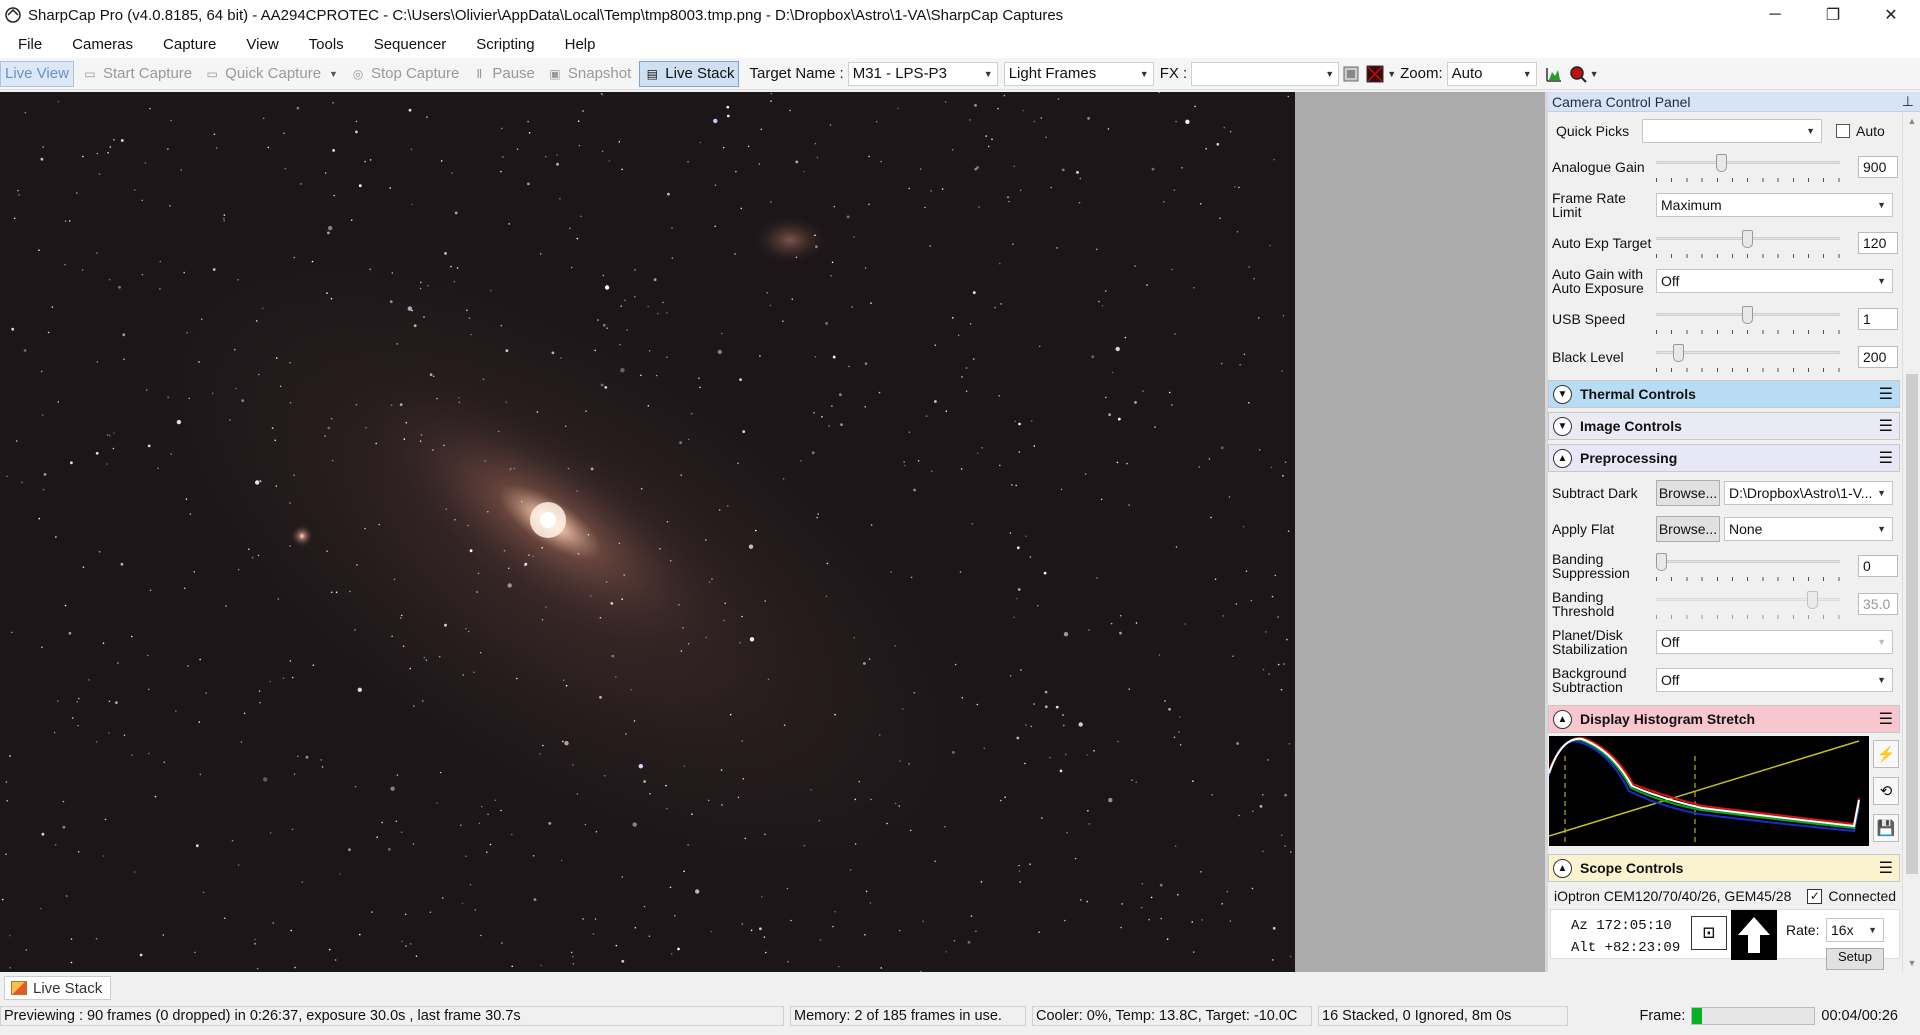  Describe the element at coordinates (1855, 930) in the screenshot. I see `rate-dropdown: 16x ▼` at that location.